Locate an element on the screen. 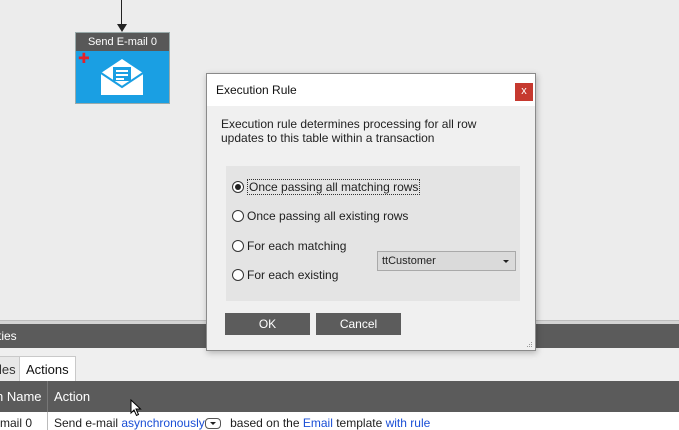  radio-each-existing is located at coordinates (238, 275).